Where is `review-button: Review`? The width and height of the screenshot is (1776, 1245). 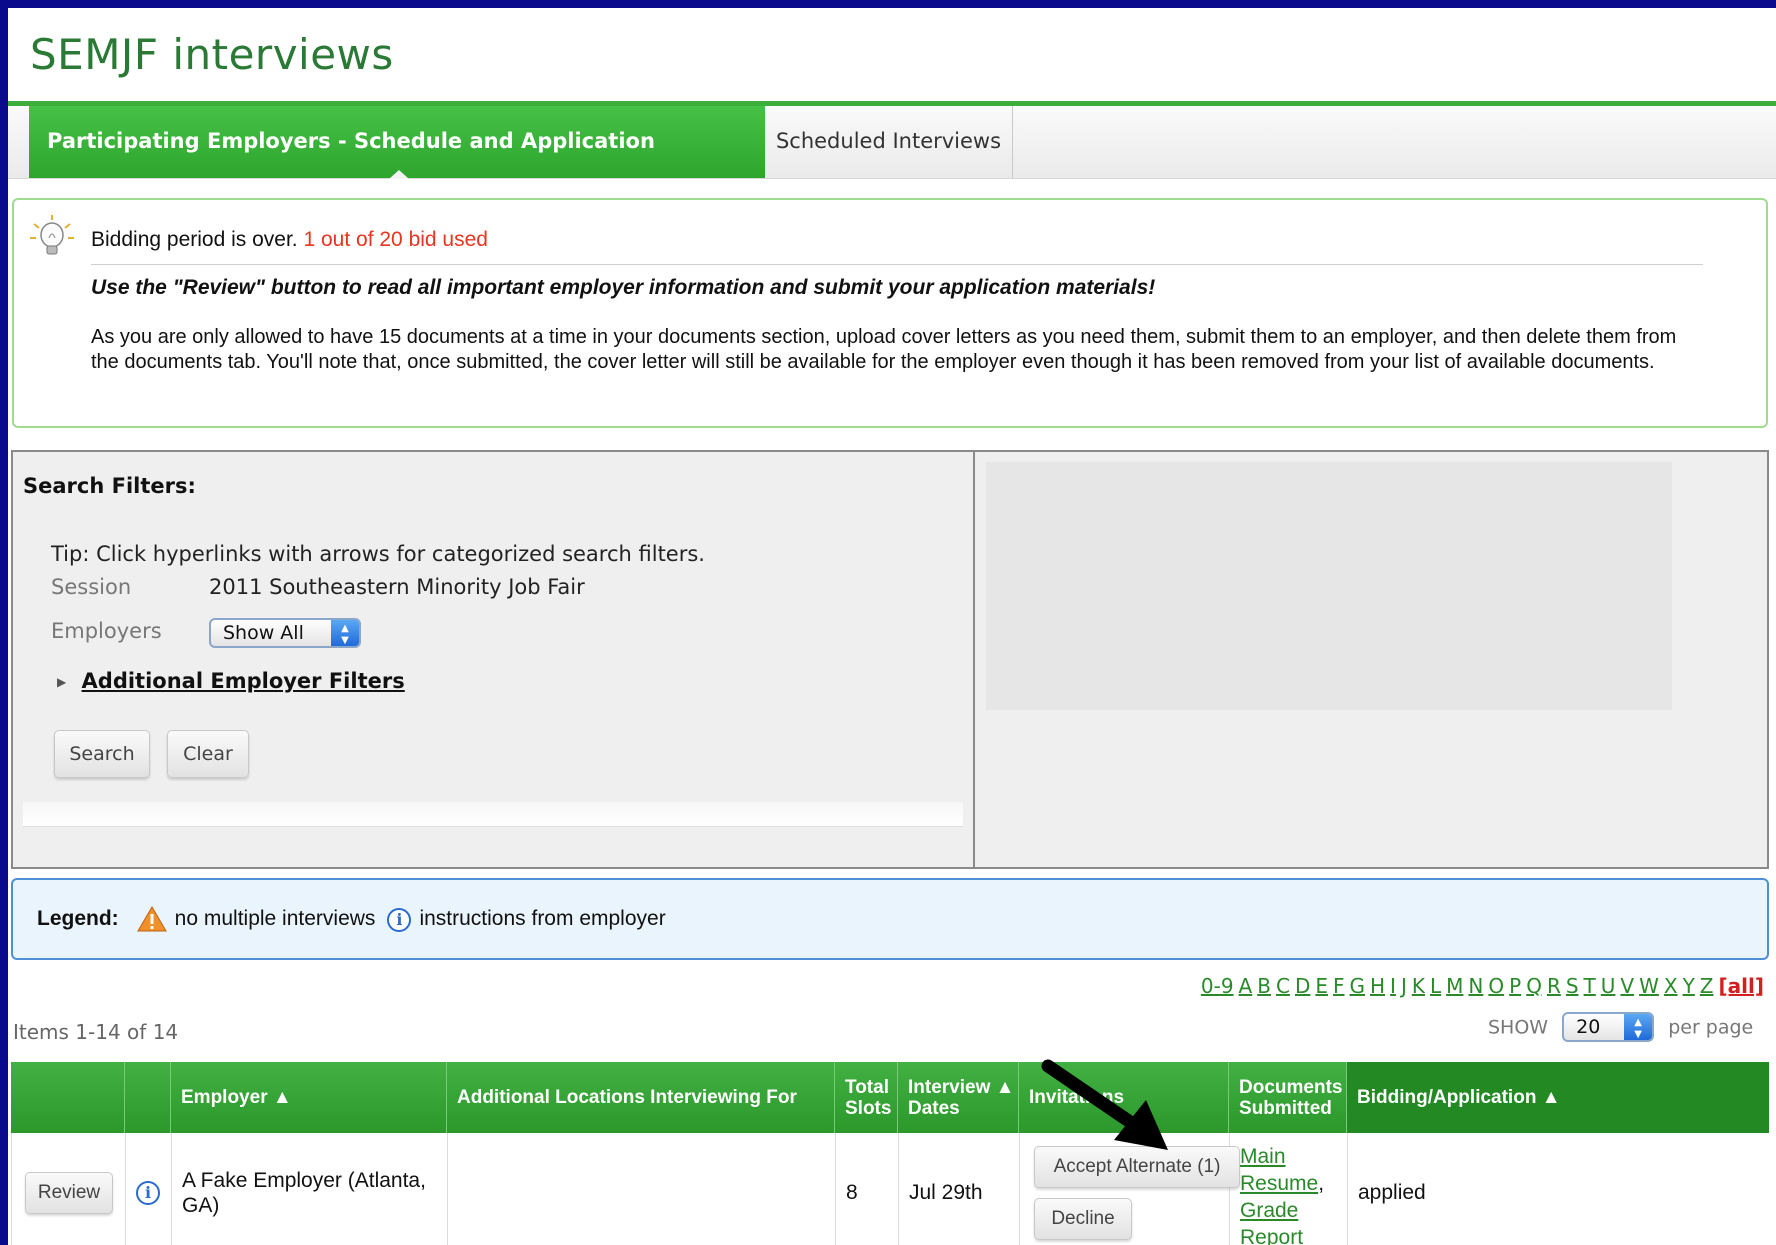
review-button: Review is located at coordinates (69, 1193).